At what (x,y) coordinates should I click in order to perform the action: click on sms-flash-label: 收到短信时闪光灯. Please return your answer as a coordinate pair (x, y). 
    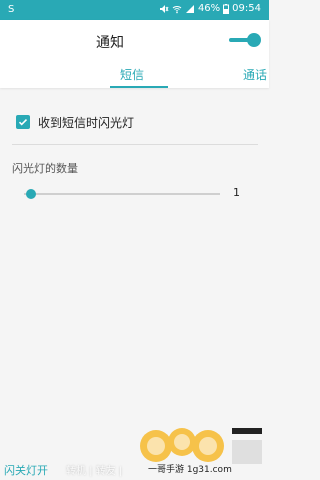
    Looking at the image, I should click on (86, 122).